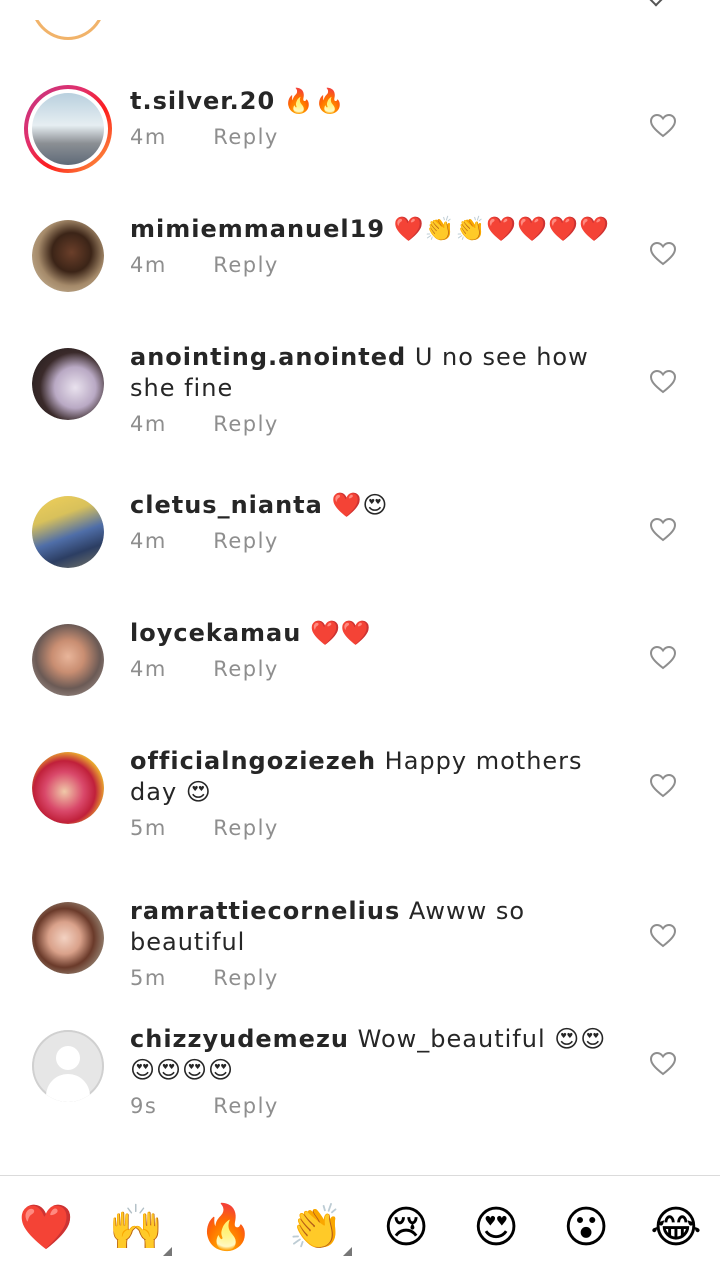 Image resolution: width=720 pixels, height=1269 pixels. What do you see at coordinates (198, 792) in the screenshot?
I see `comment-emoji: 😍` at bounding box center [198, 792].